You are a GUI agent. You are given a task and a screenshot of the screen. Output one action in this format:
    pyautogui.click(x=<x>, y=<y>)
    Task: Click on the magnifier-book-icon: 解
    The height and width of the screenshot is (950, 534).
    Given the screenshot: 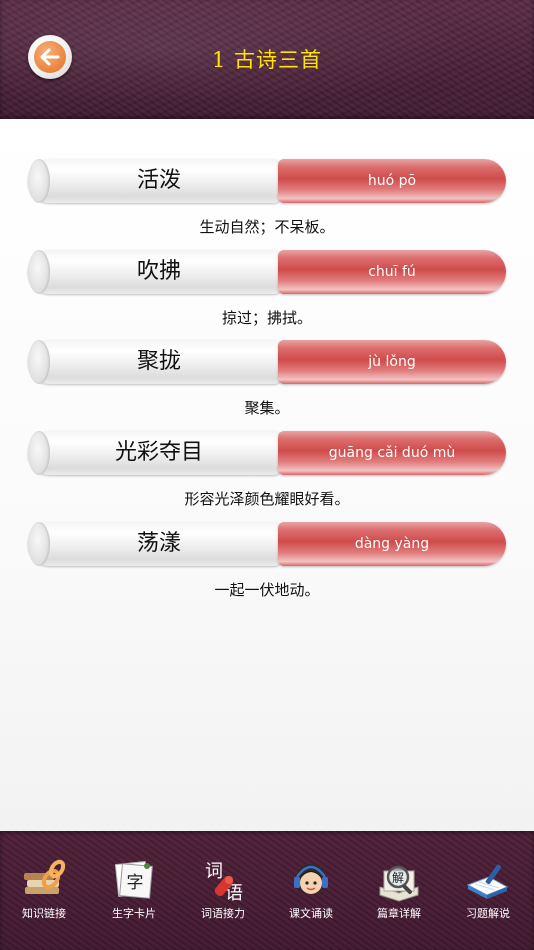 What is the action you would take?
    pyautogui.click(x=399, y=882)
    